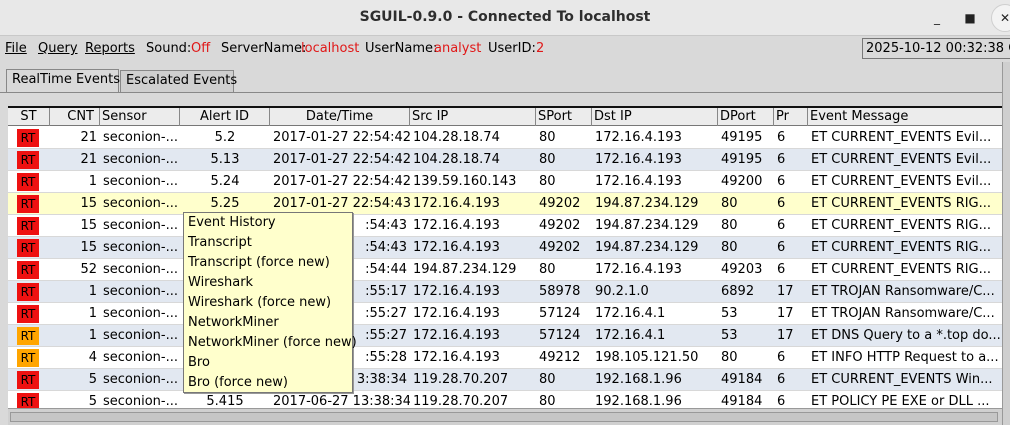 Image resolution: width=1010 pixels, height=425 pixels. What do you see at coordinates (75, 117) in the screenshot?
I see `col-header-cnt: CNT` at bounding box center [75, 117].